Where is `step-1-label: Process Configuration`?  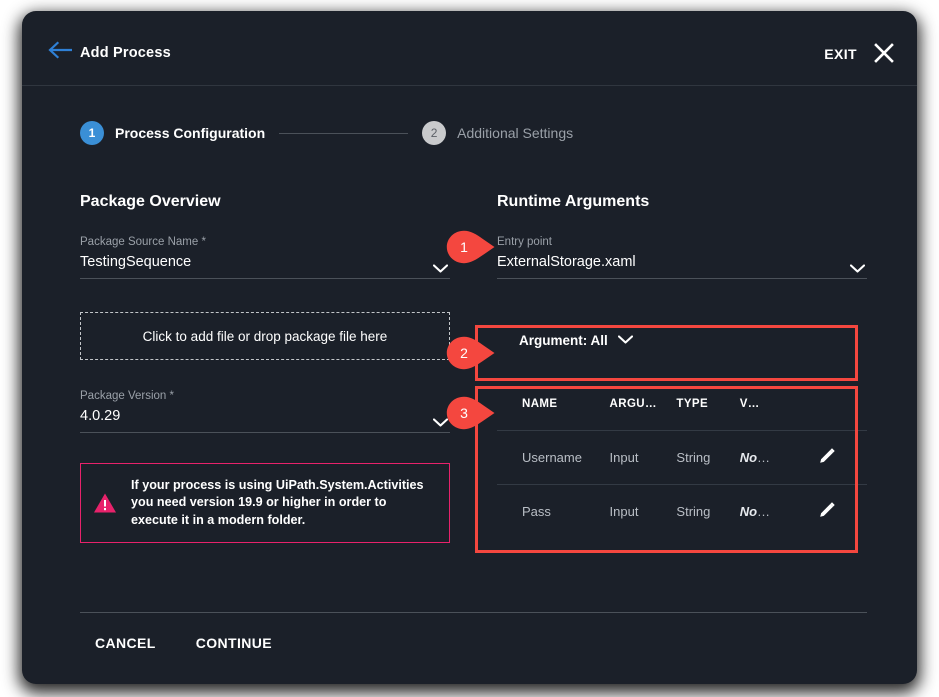
step-1-label: Process Configuration is located at coordinates (190, 133).